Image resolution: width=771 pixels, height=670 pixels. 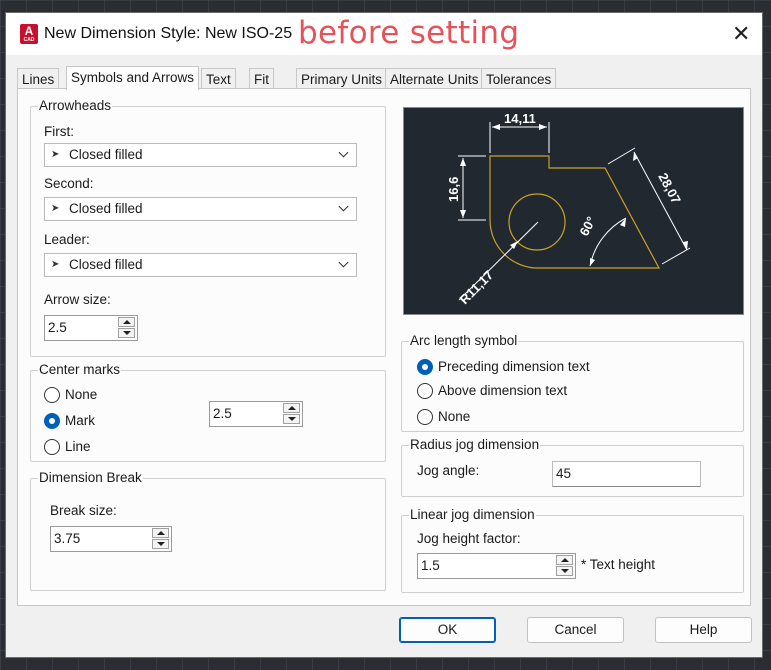 I want to click on arc-length-title: Arc length symbol, so click(x=464, y=340).